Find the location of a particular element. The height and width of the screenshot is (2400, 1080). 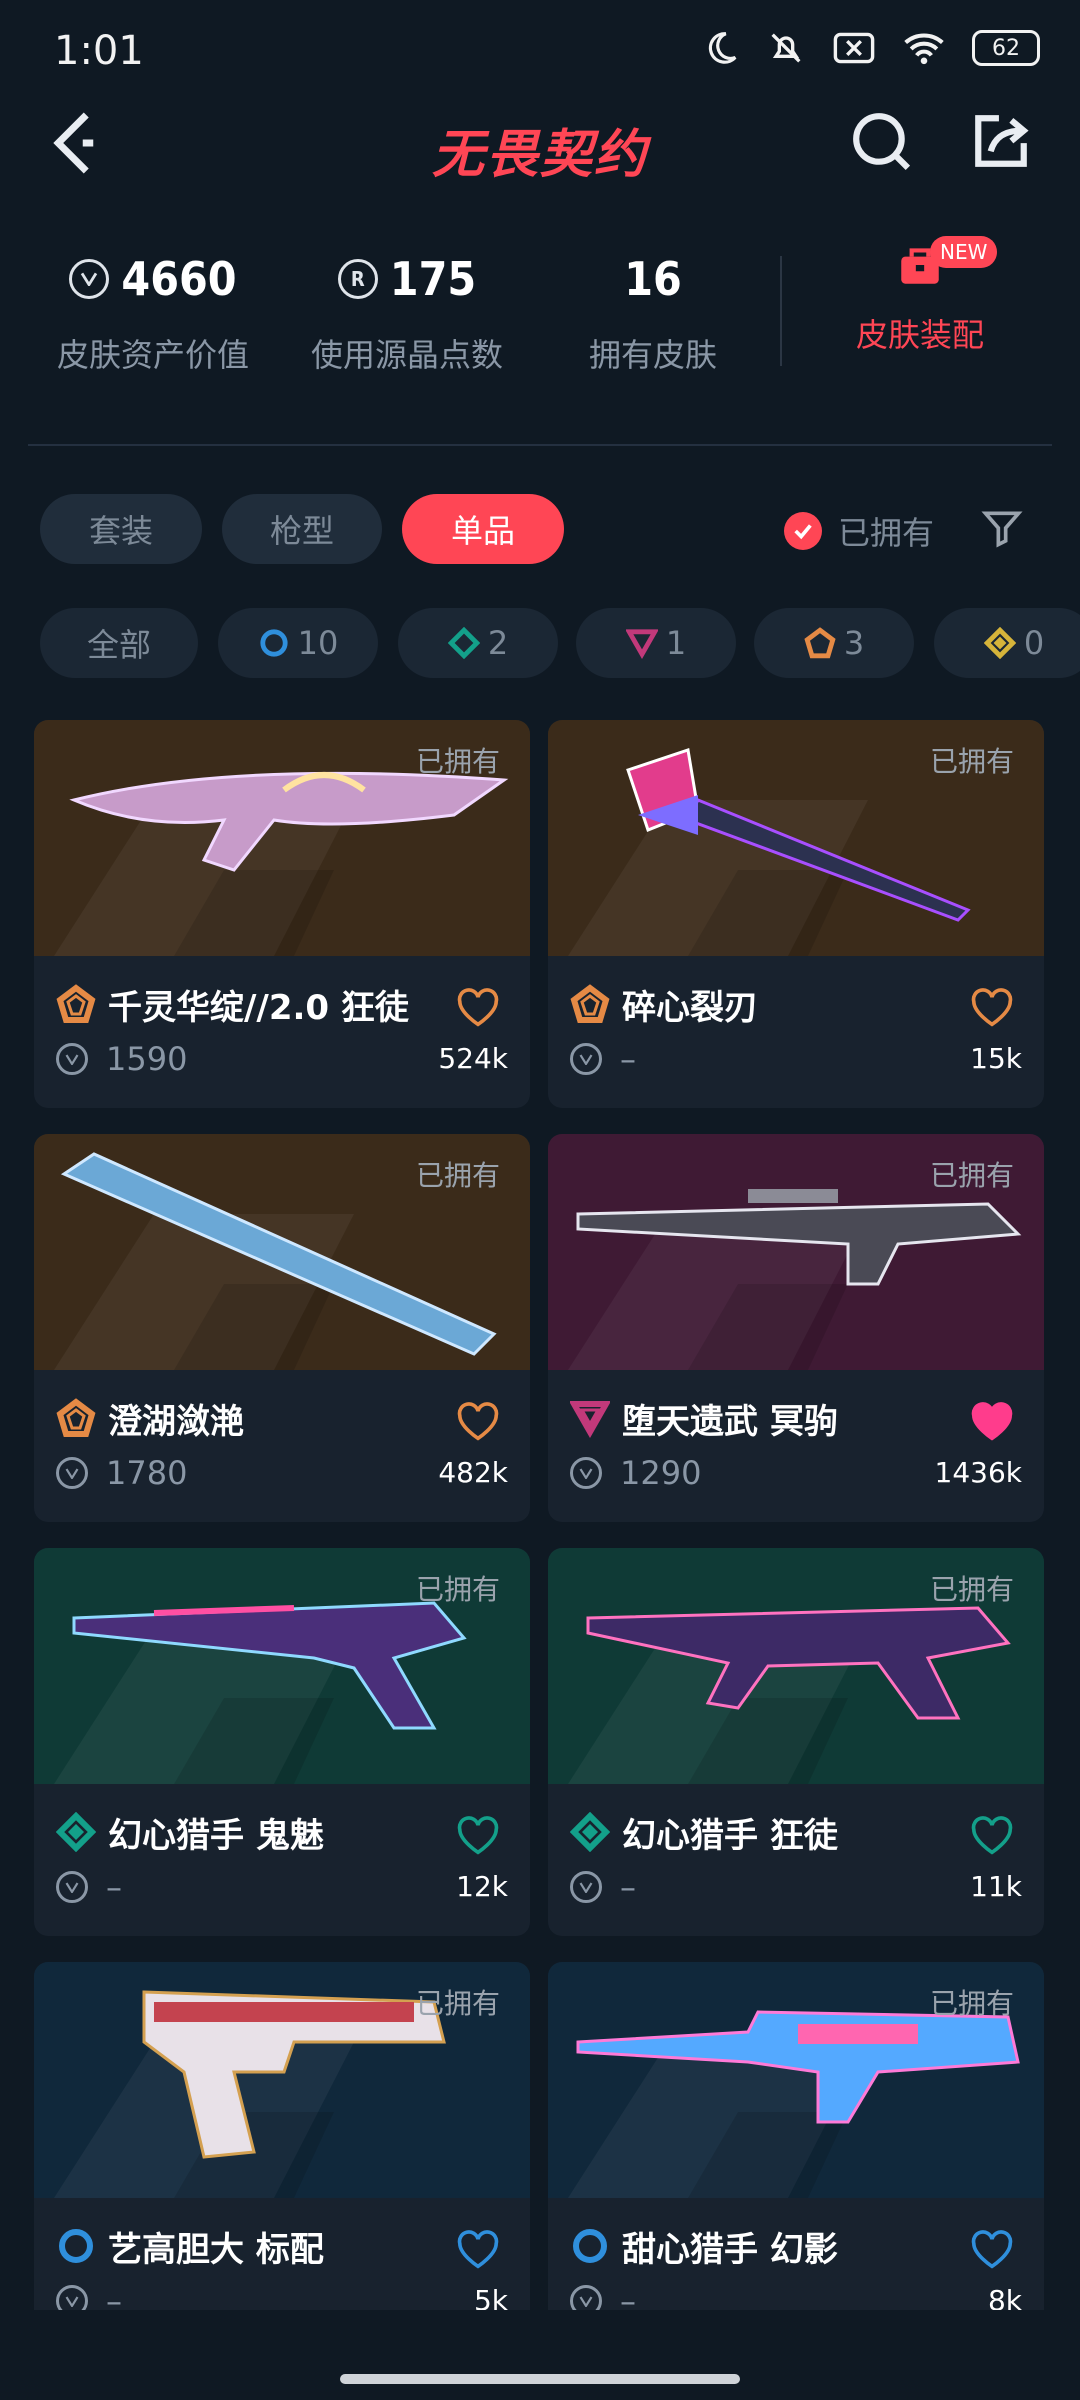

exclusive-tier-icon is located at coordinates (820, 643).